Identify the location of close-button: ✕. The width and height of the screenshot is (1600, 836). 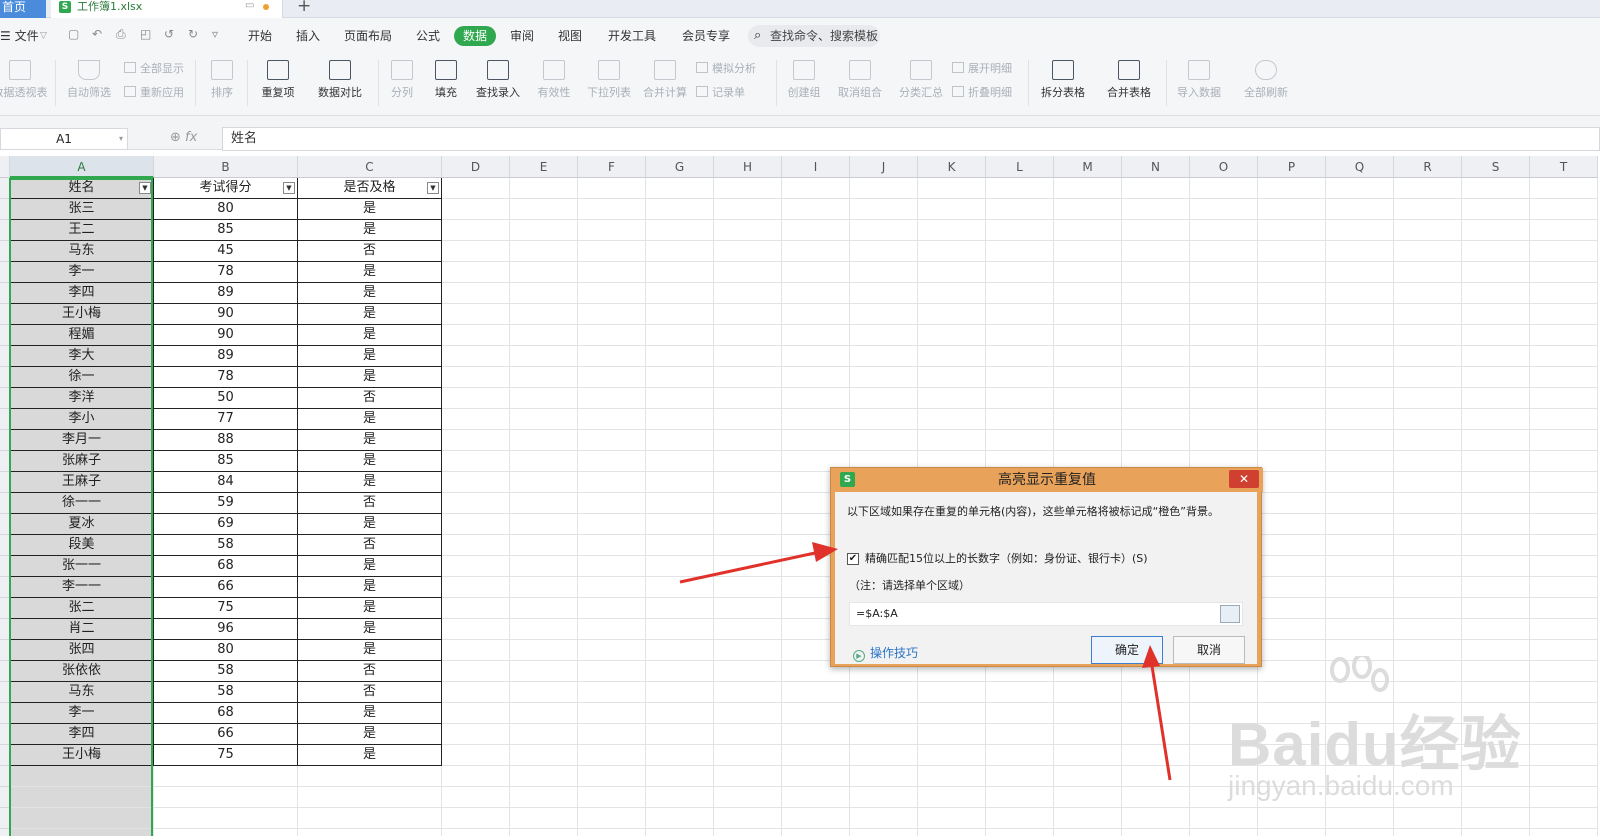
(1244, 479).